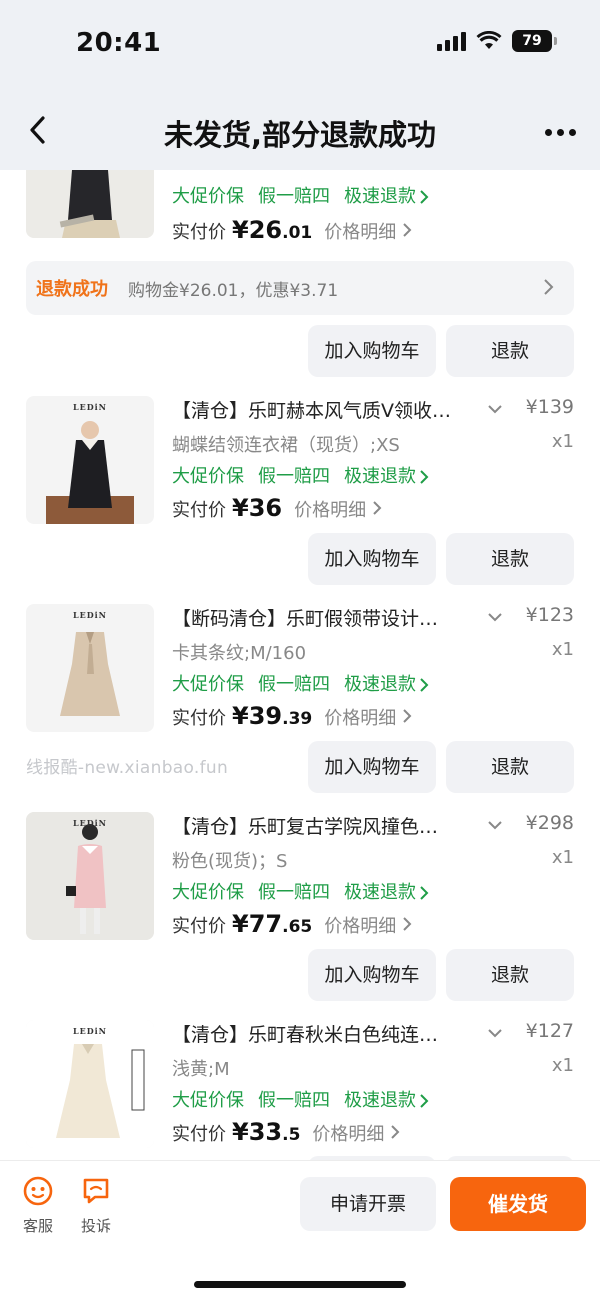 The width and height of the screenshot is (600, 1300). What do you see at coordinates (549, 407) in the screenshot?
I see `product-price: ¥139` at bounding box center [549, 407].